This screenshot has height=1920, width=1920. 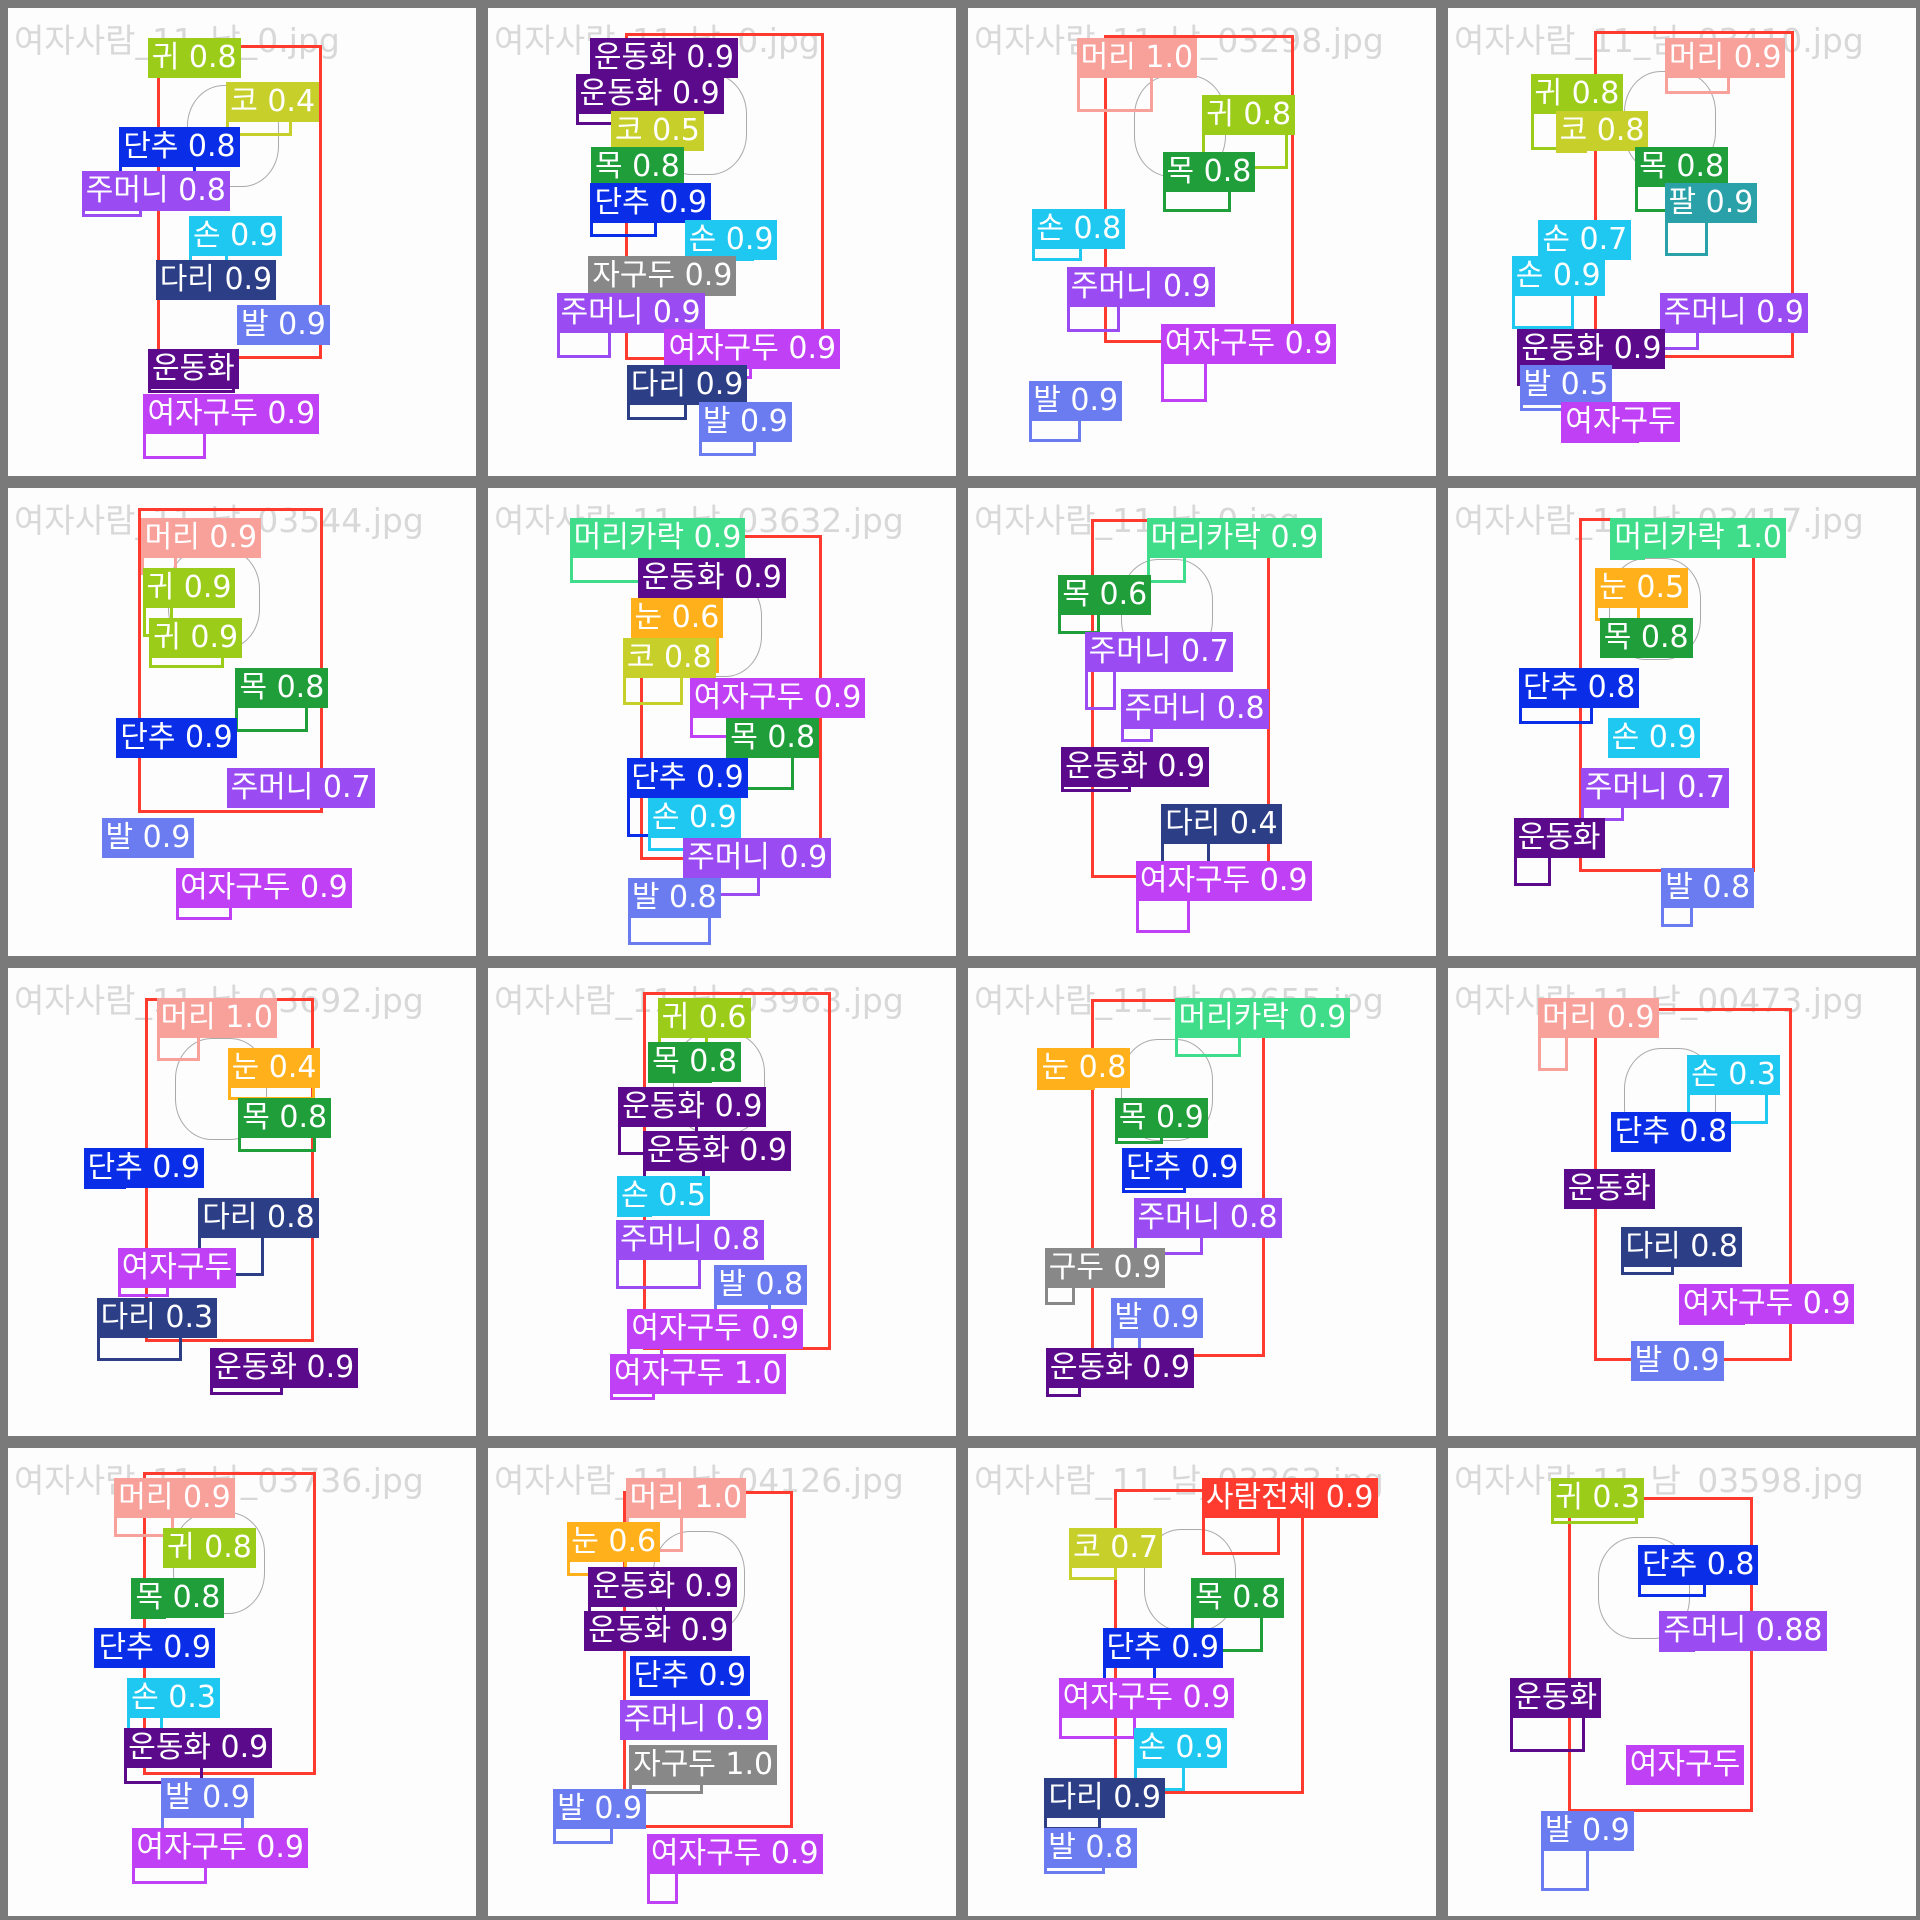 What do you see at coordinates (196, 638) in the screenshot?
I see `detection-label: 귀 0.9` at bounding box center [196, 638].